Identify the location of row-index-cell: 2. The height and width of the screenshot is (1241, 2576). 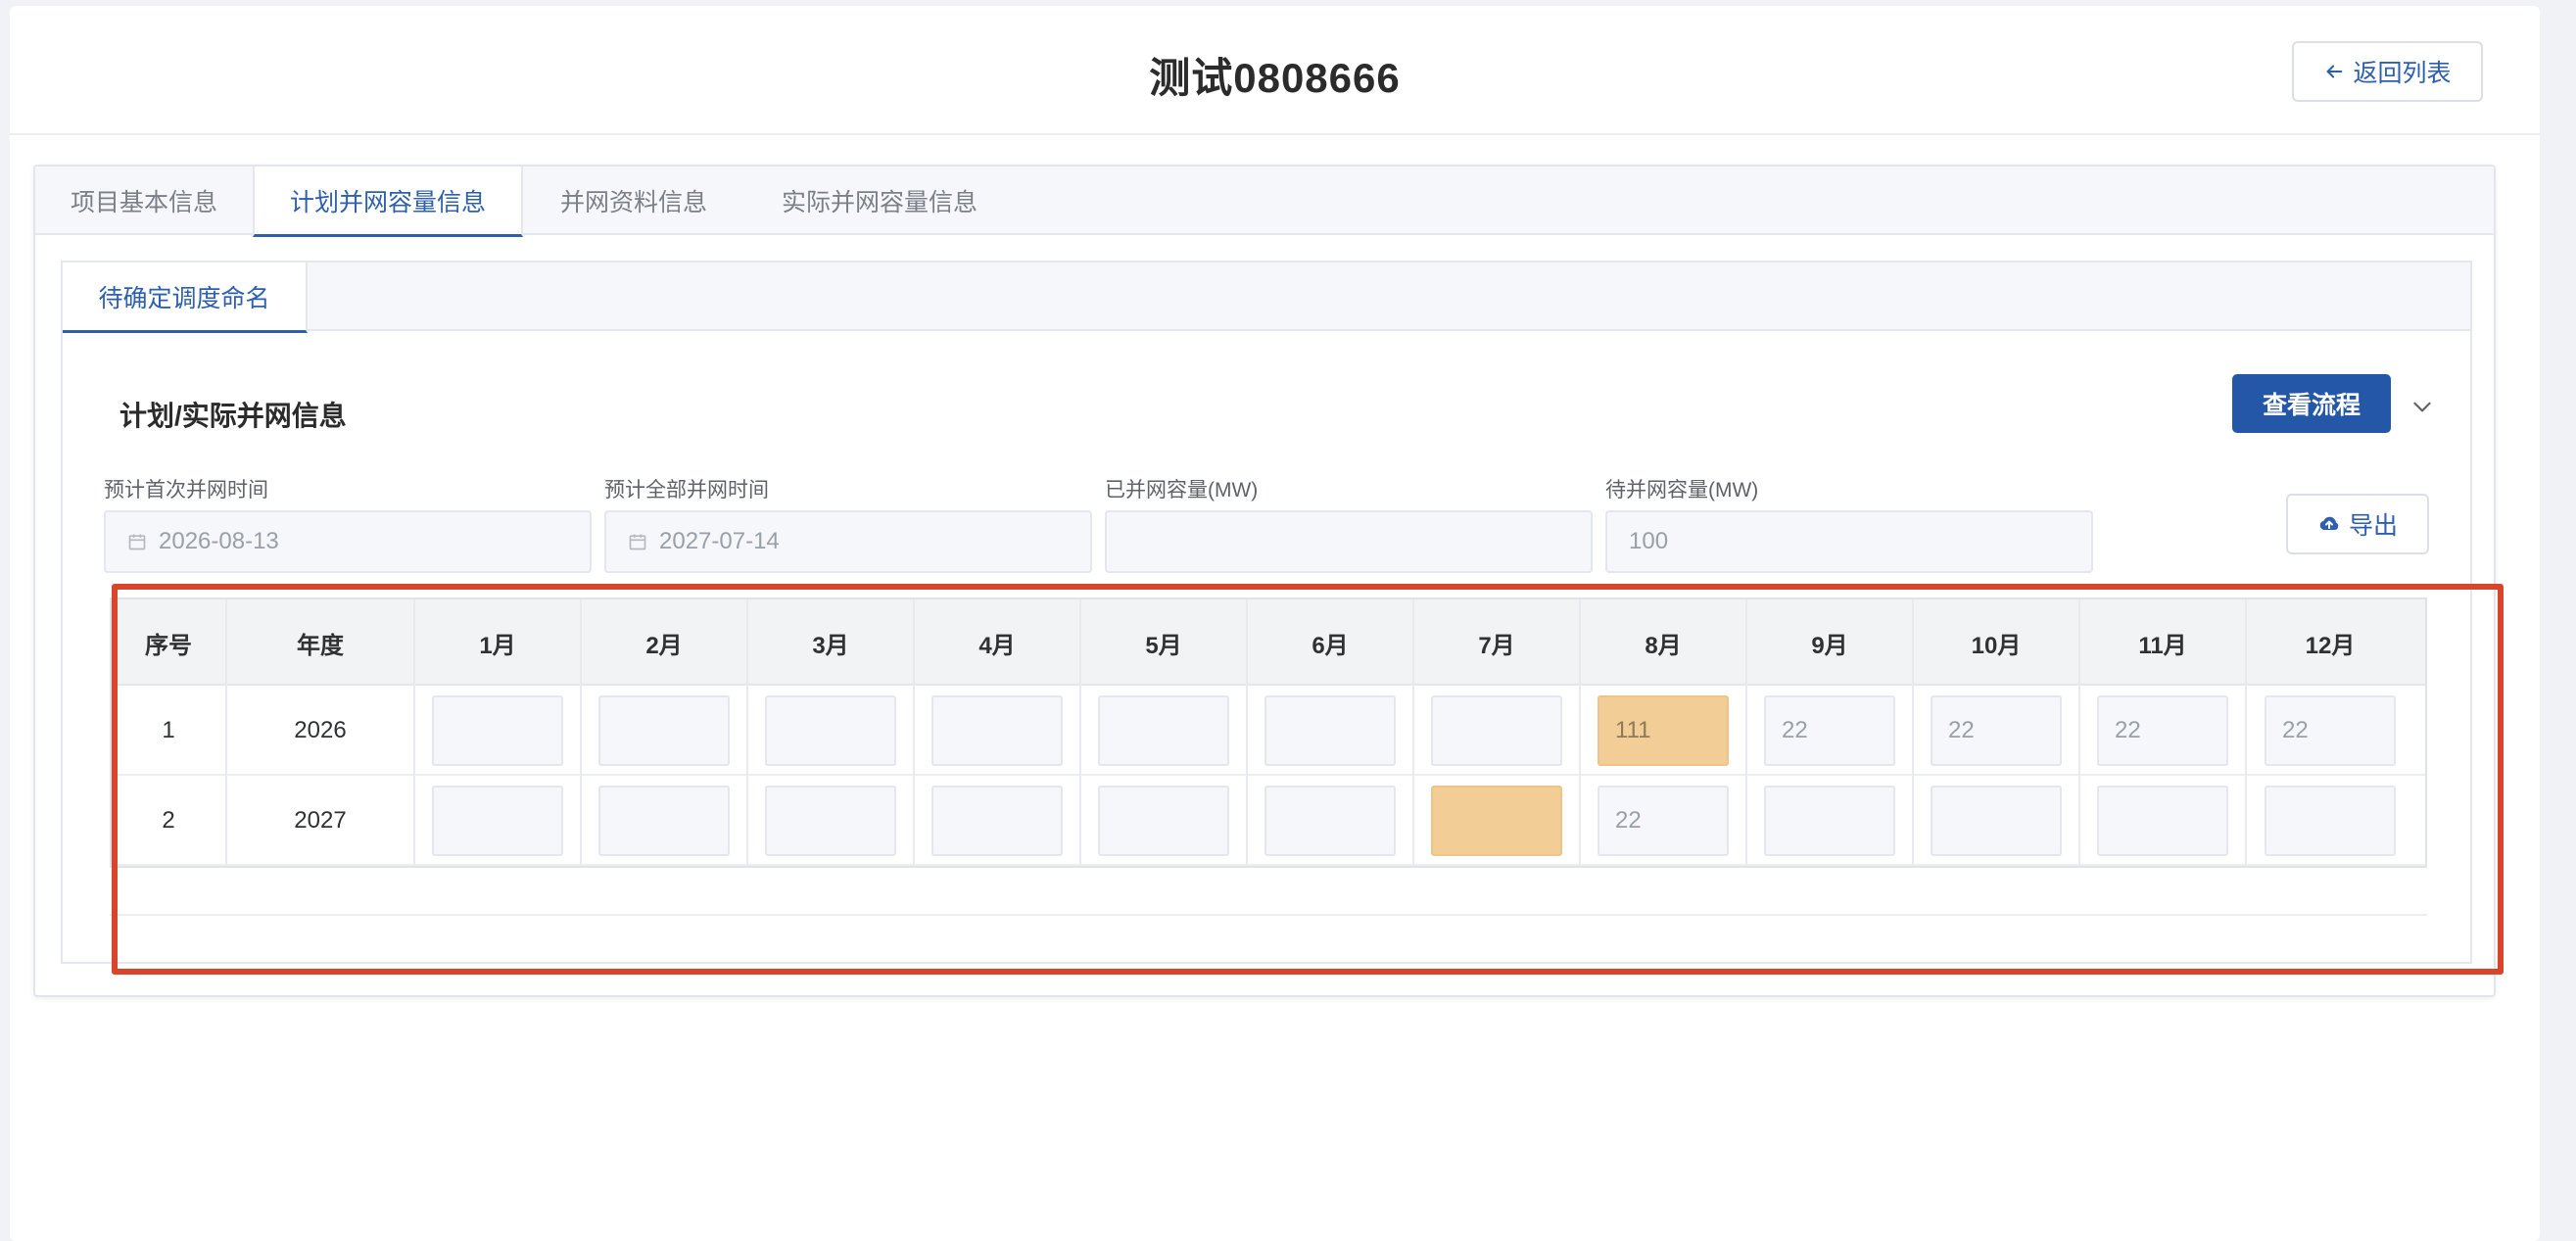
(169, 821).